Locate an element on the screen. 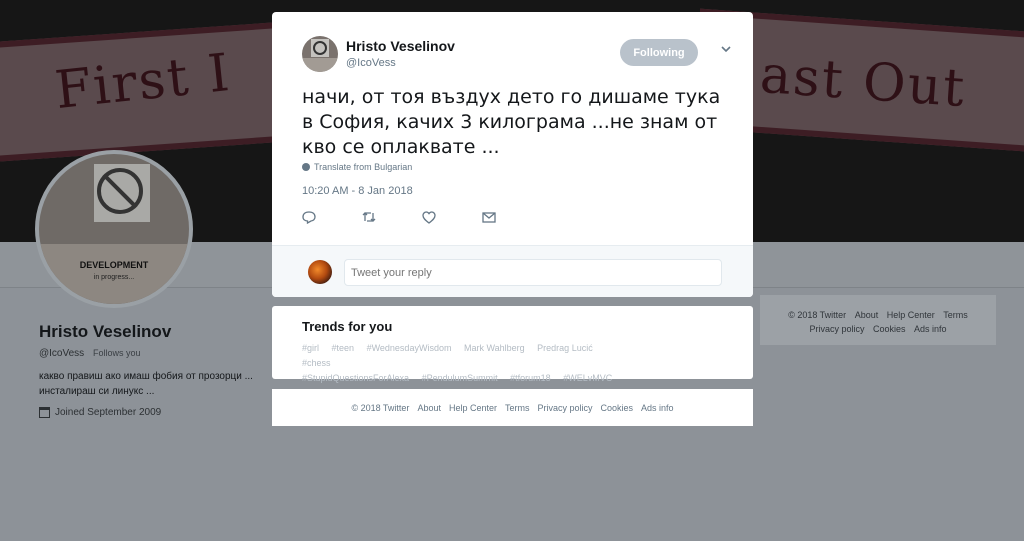  message-button is located at coordinates (512, 217).